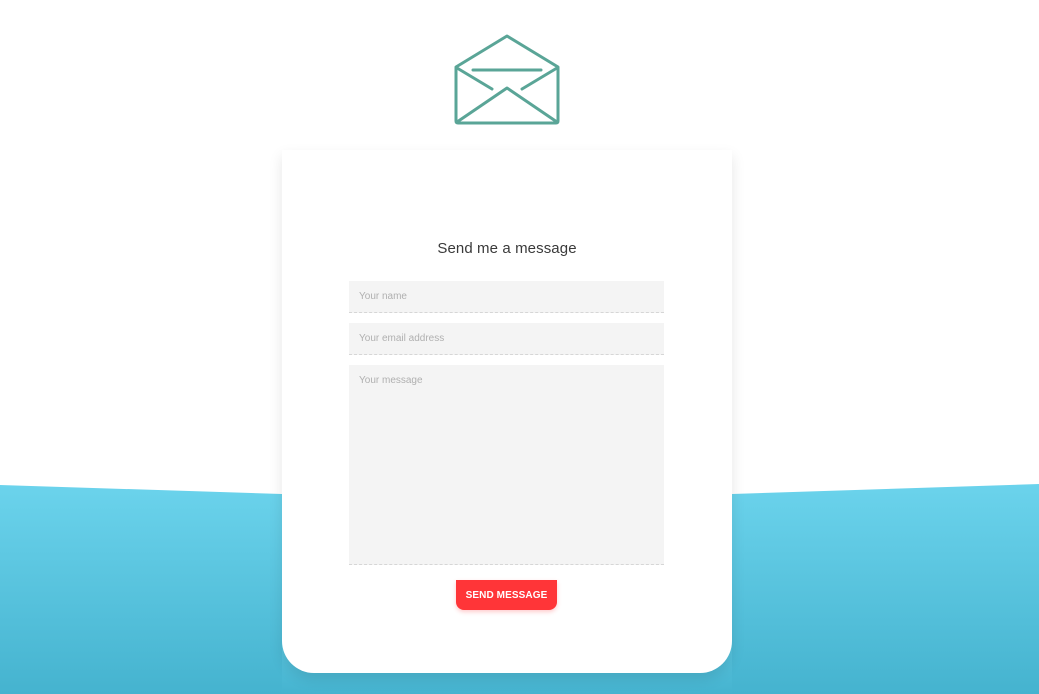 The image size is (1039, 694). Describe the element at coordinates (506, 465) in the screenshot. I see `message-textarea` at that location.